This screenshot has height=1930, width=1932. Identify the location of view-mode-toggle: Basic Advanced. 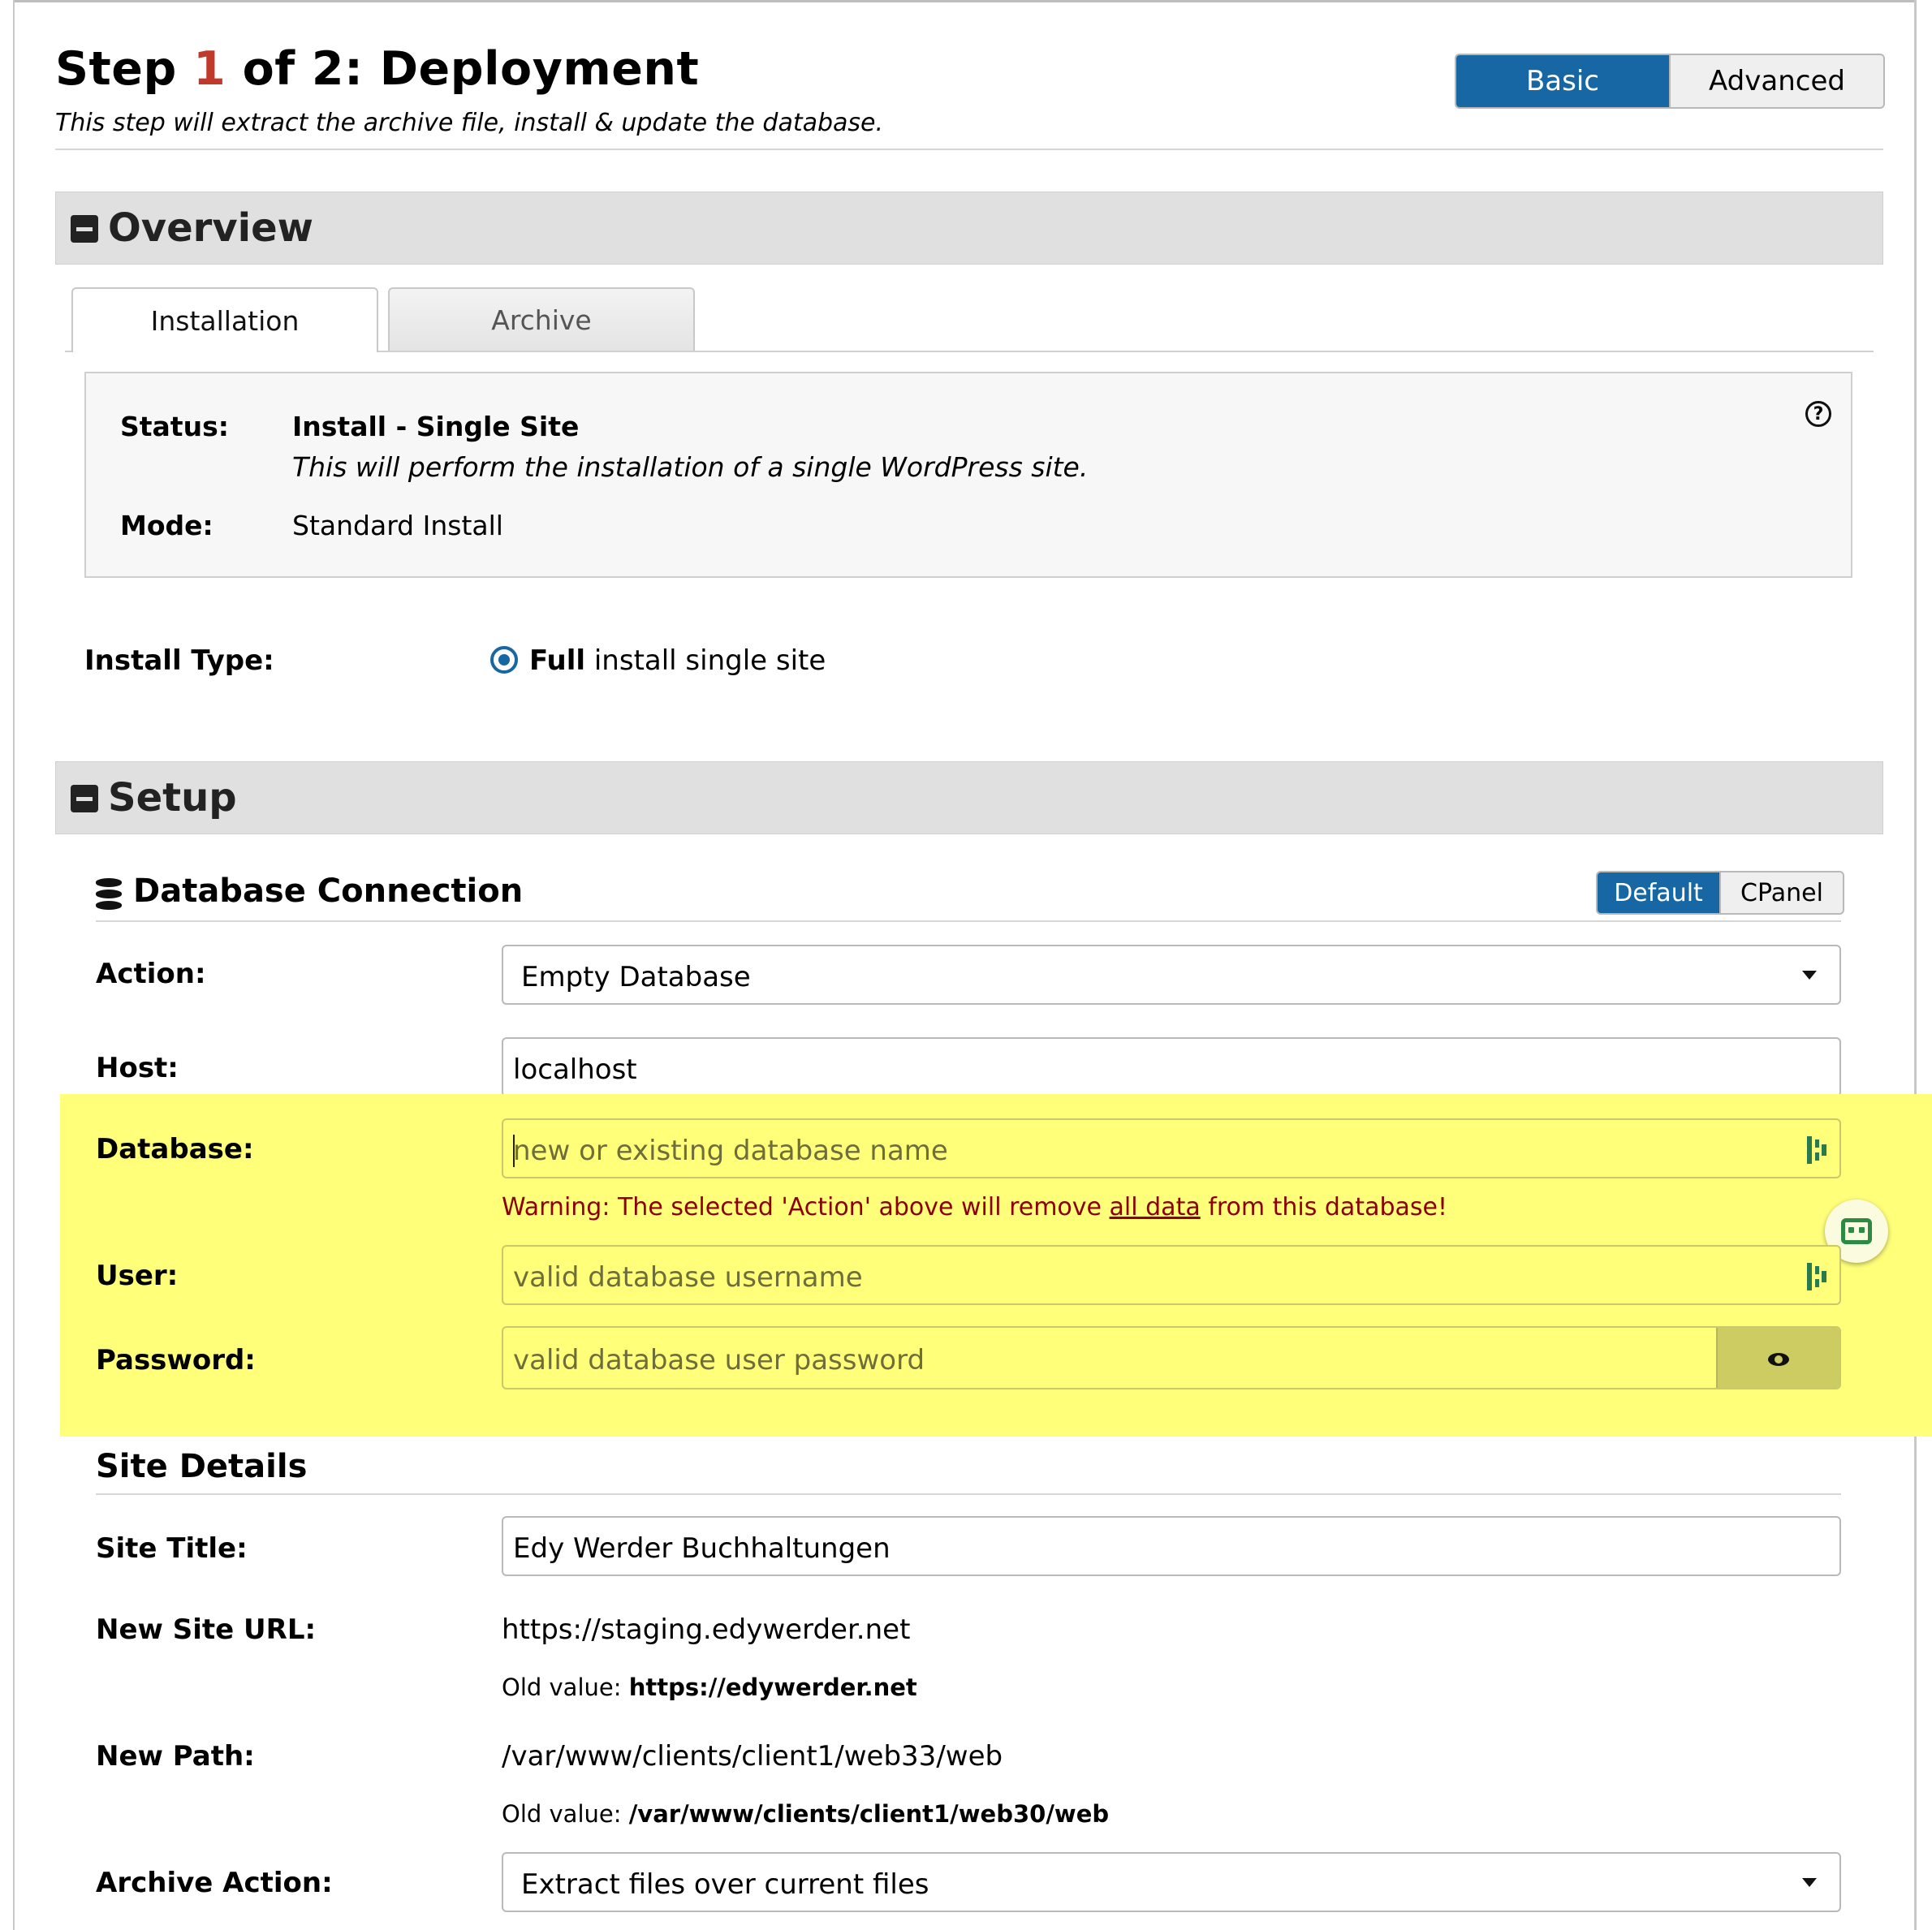
(1670, 81).